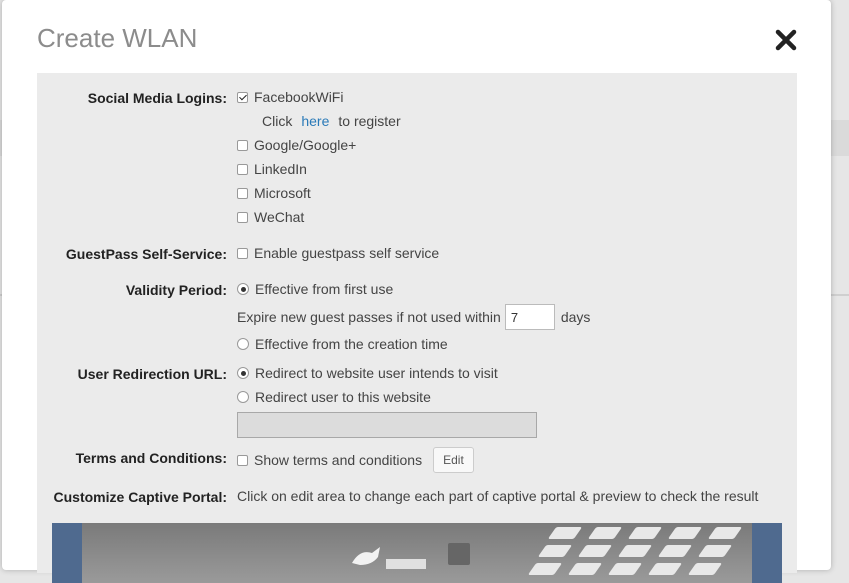  I want to click on guestpass-option-label: Enable guestpass self service, so click(347, 253).